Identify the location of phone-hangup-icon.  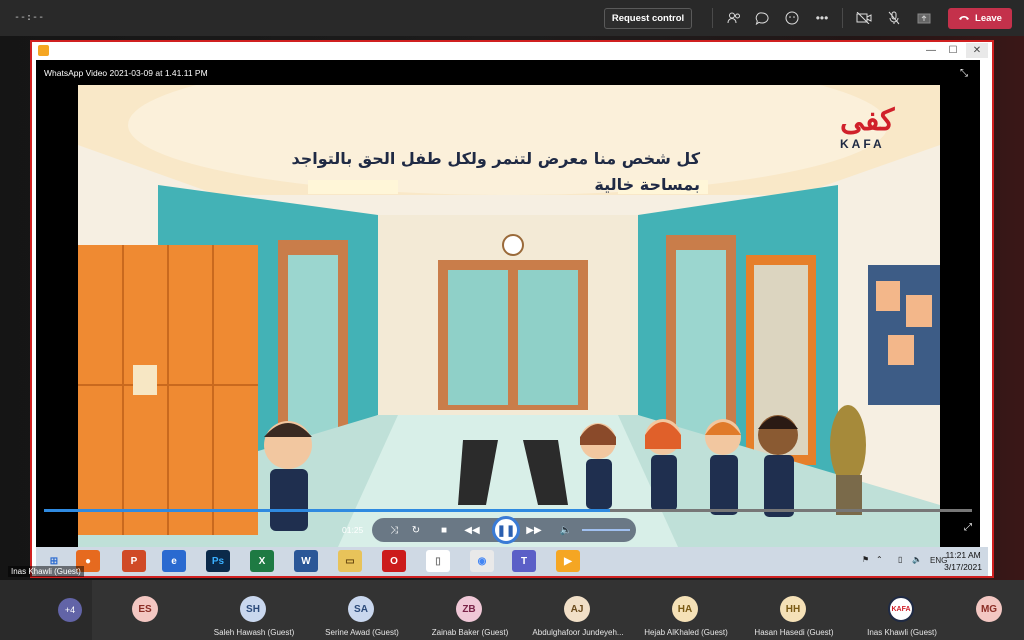
(964, 18).